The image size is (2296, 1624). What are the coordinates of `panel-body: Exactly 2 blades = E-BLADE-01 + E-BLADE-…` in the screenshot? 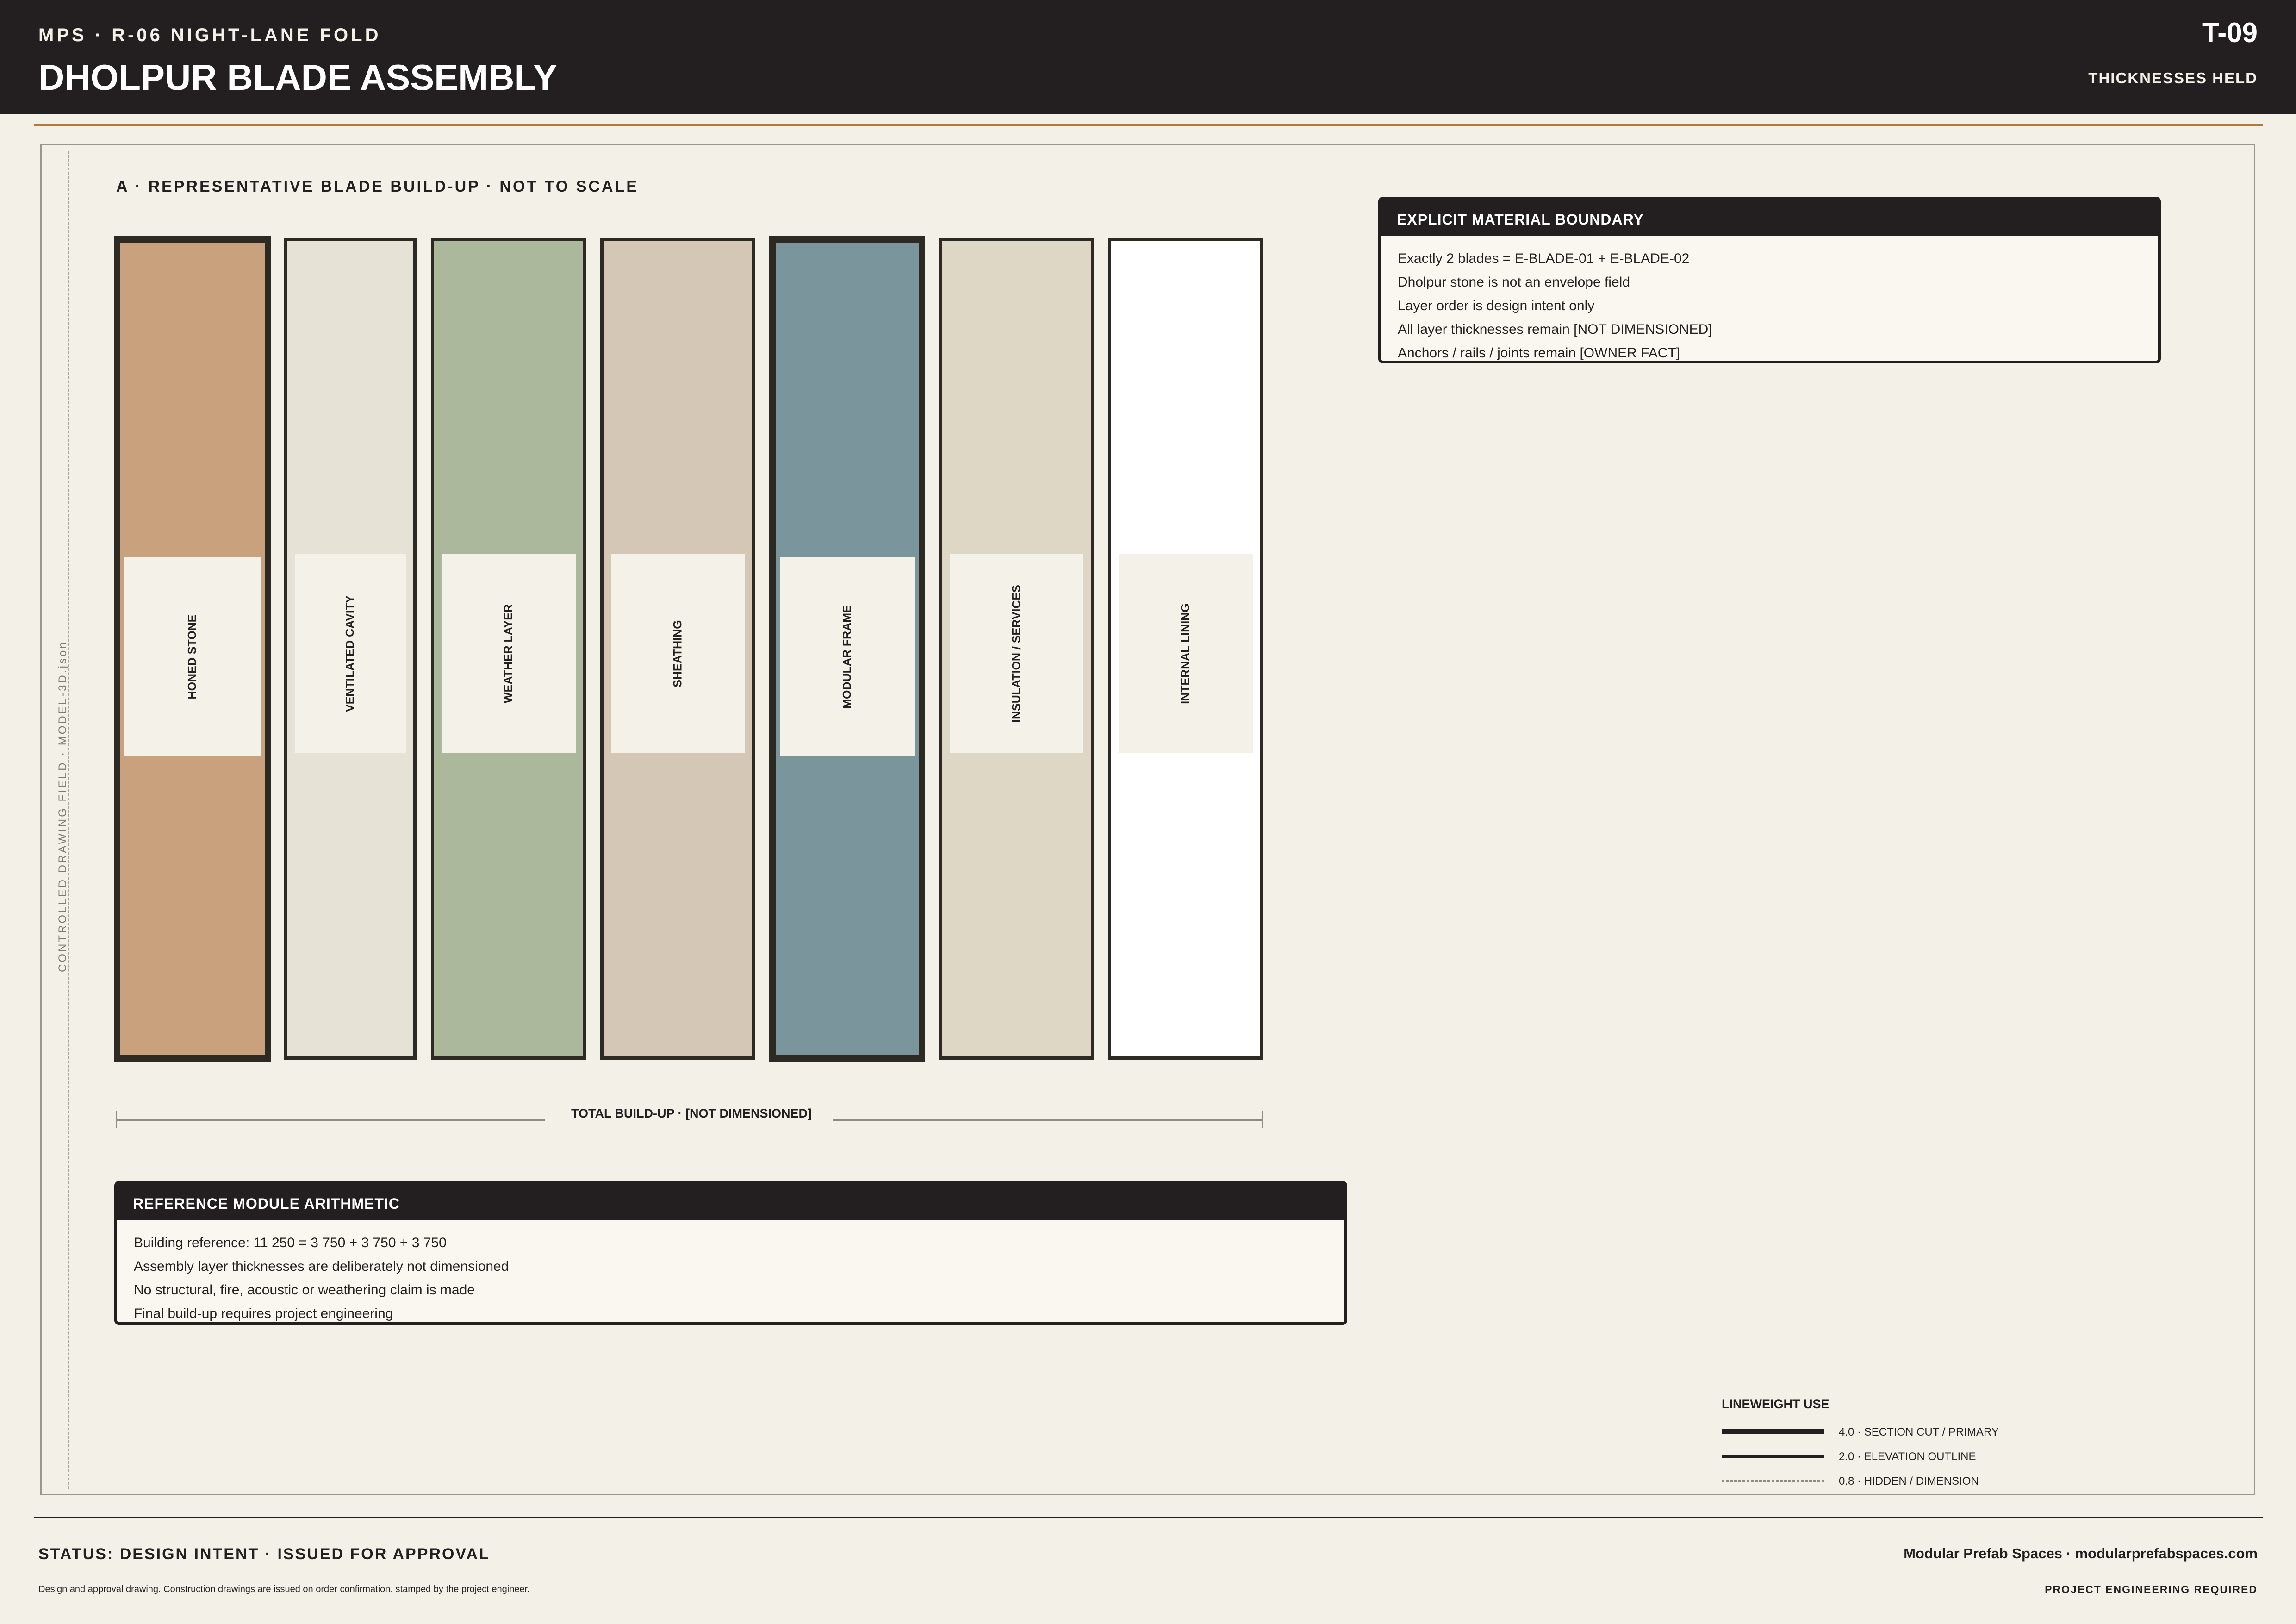 It's located at (1769, 298).